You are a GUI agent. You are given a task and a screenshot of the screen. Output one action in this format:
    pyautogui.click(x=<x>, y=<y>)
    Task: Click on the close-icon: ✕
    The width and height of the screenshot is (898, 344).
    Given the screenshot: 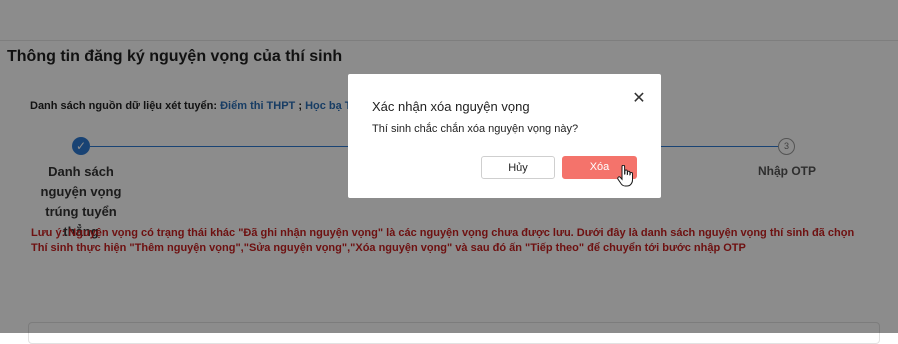 What is the action you would take?
    pyautogui.click(x=639, y=99)
    